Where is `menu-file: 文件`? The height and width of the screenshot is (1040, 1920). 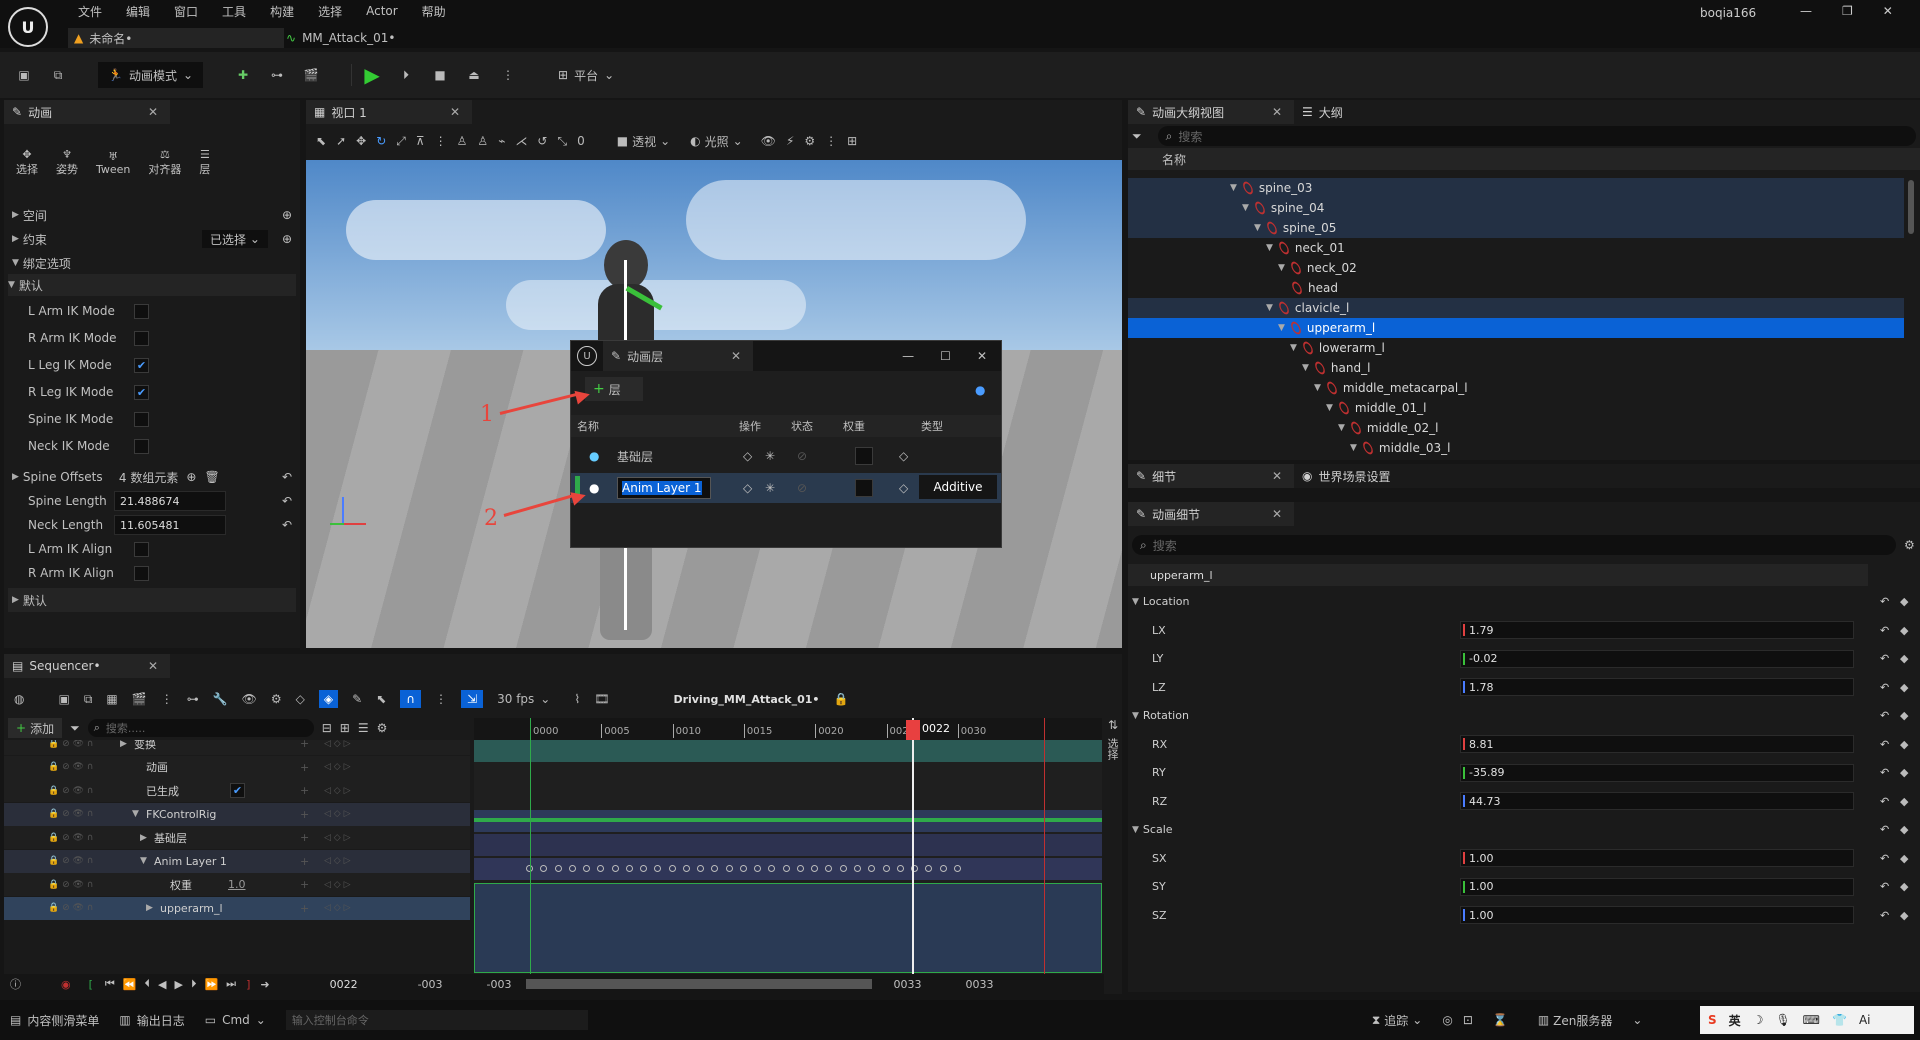 menu-file: 文件 is located at coordinates (90, 11).